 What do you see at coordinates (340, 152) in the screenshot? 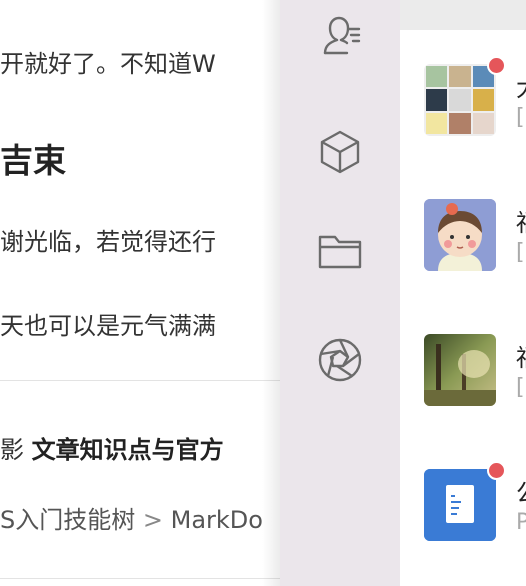
I see `box-icon` at bounding box center [340, 152].